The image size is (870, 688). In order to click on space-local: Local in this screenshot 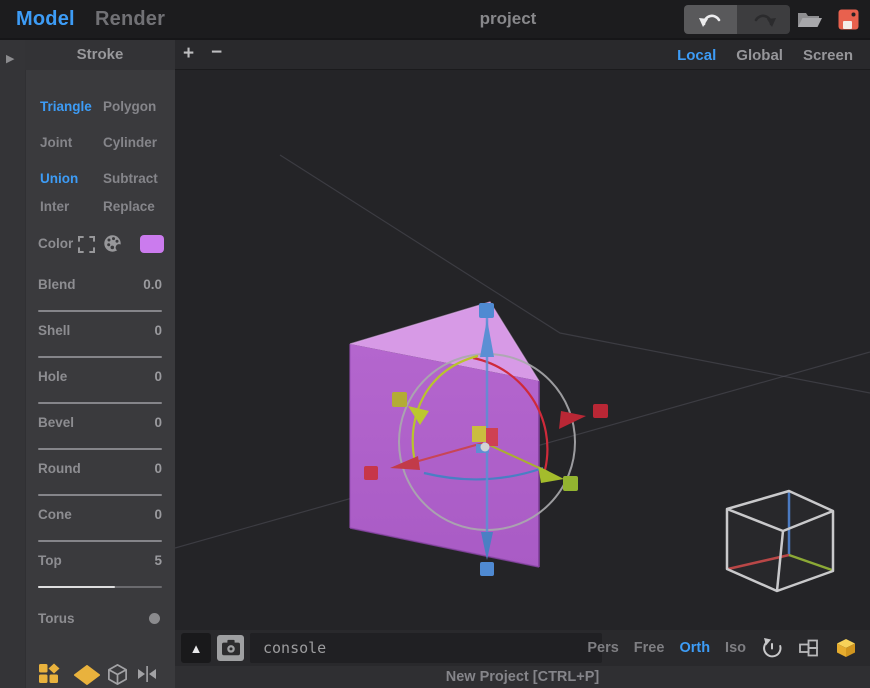, I will do `click(696, 55)`.